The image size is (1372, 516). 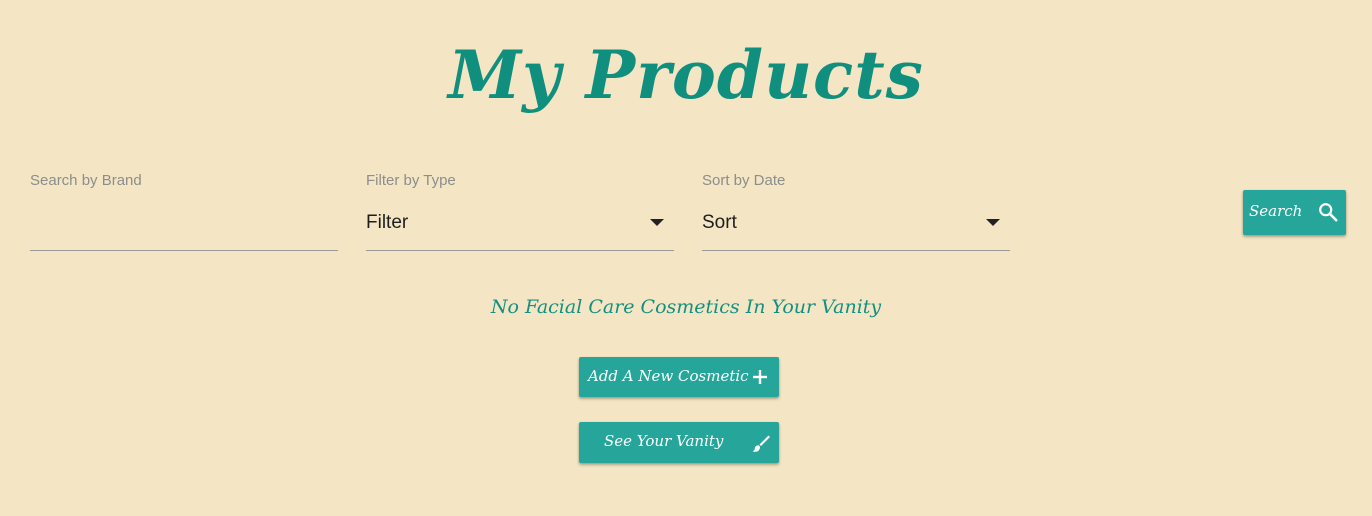 I want to click on see-vanity-button: See Your Vanity, so click(x=679, y=442).